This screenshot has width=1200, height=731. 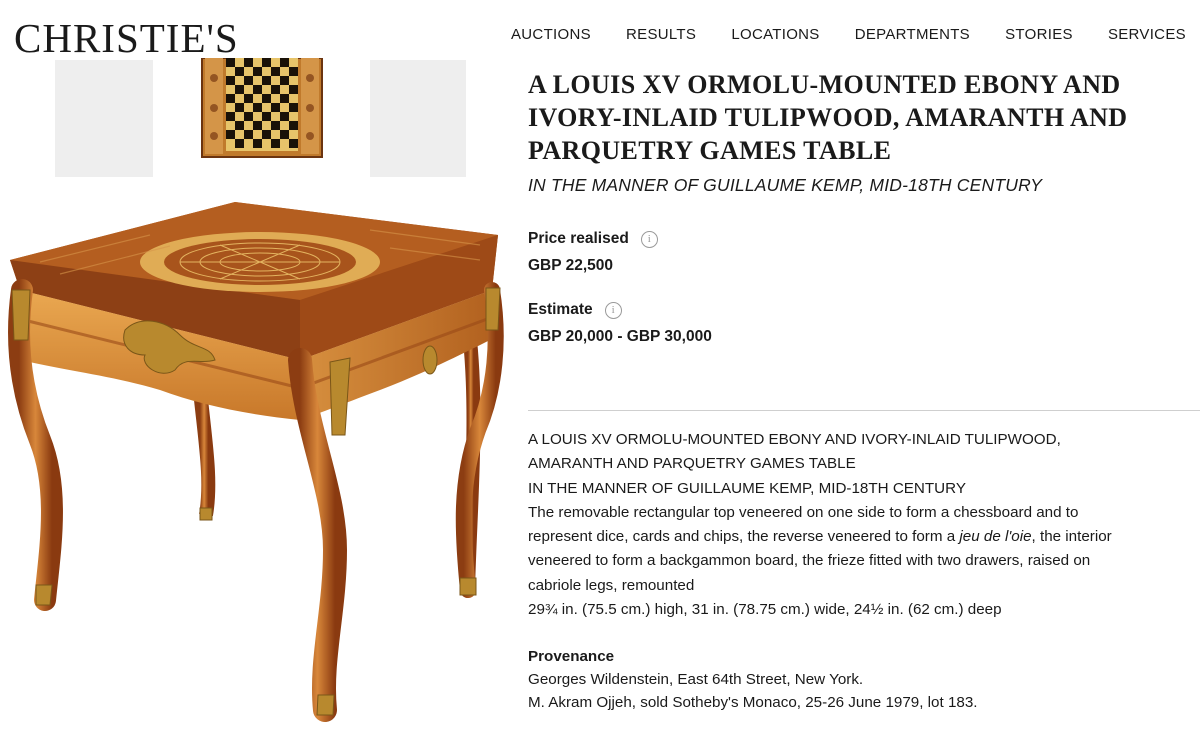 What do you see at coordinates (551, 34) in the screenshot?
I see `nav-auctions: AUCTIONS` at bounding box center [551, 34].